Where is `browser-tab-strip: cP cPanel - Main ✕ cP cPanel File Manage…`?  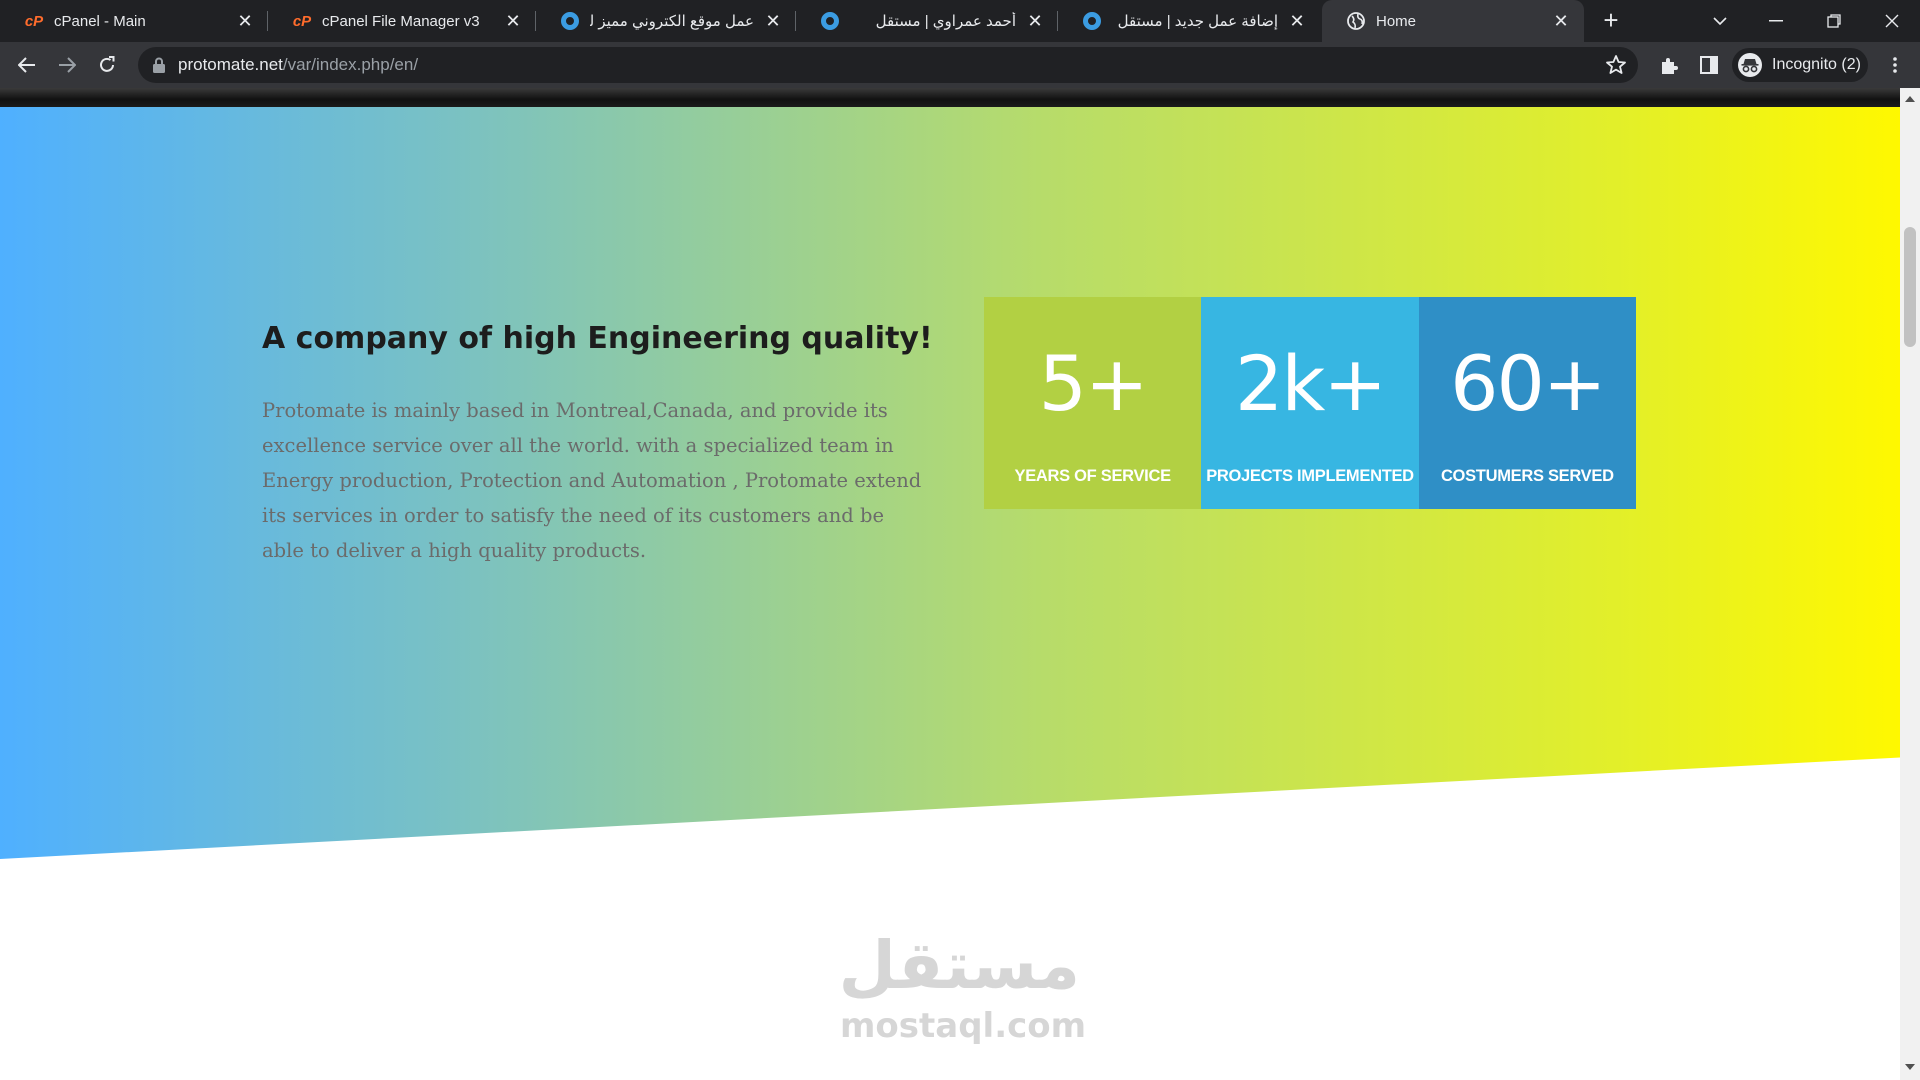 browser-tab-strip: cP cPanel - Main ✕ cP cPanel File Manage… is located at coordinates (960, 21).